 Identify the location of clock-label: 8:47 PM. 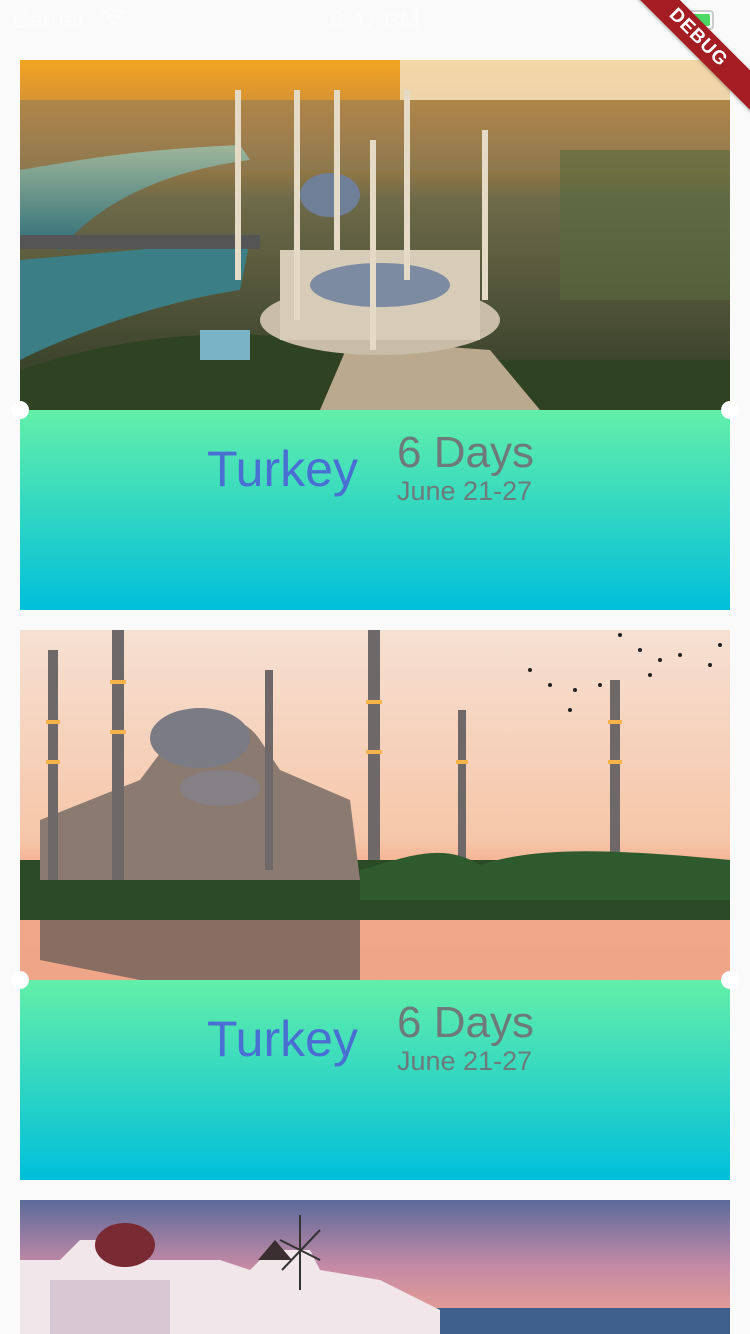
(375, 20).